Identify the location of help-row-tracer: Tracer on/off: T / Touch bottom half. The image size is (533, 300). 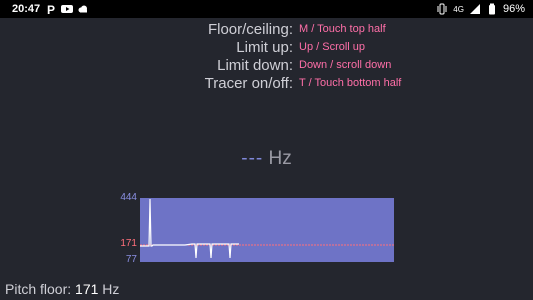
(329, 83).